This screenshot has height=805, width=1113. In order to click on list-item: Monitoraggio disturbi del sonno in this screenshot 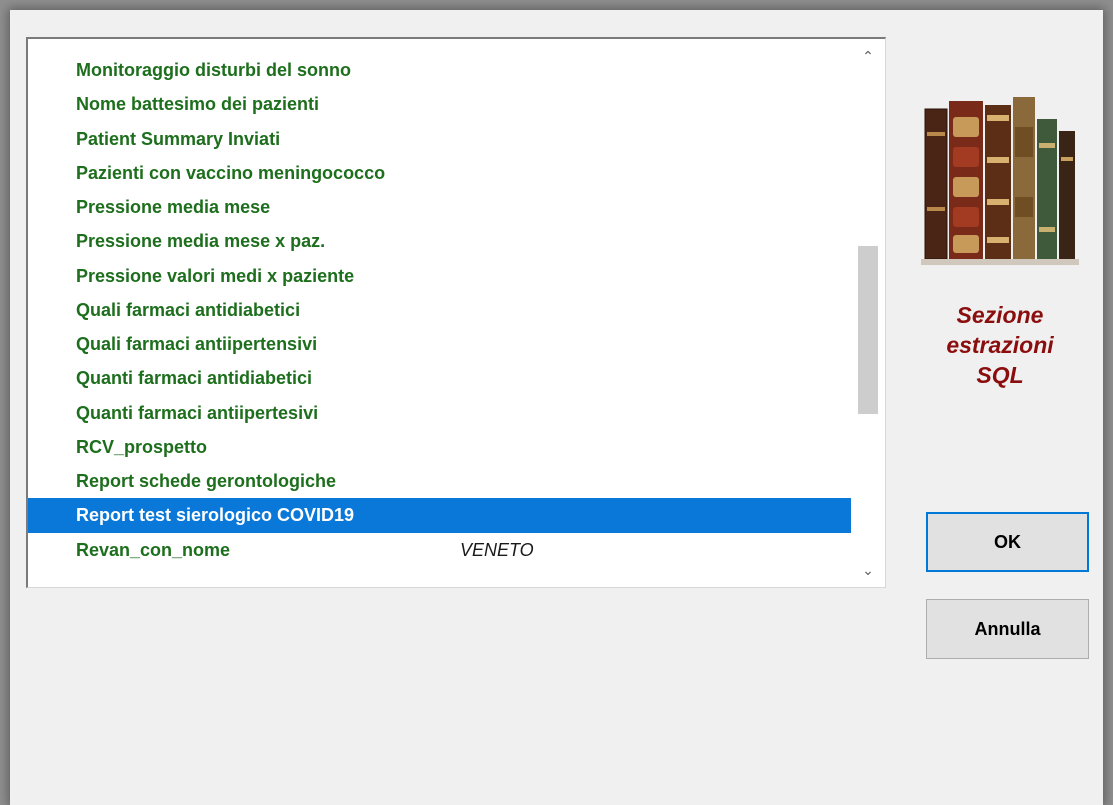, I will do `click(439, 70)`.